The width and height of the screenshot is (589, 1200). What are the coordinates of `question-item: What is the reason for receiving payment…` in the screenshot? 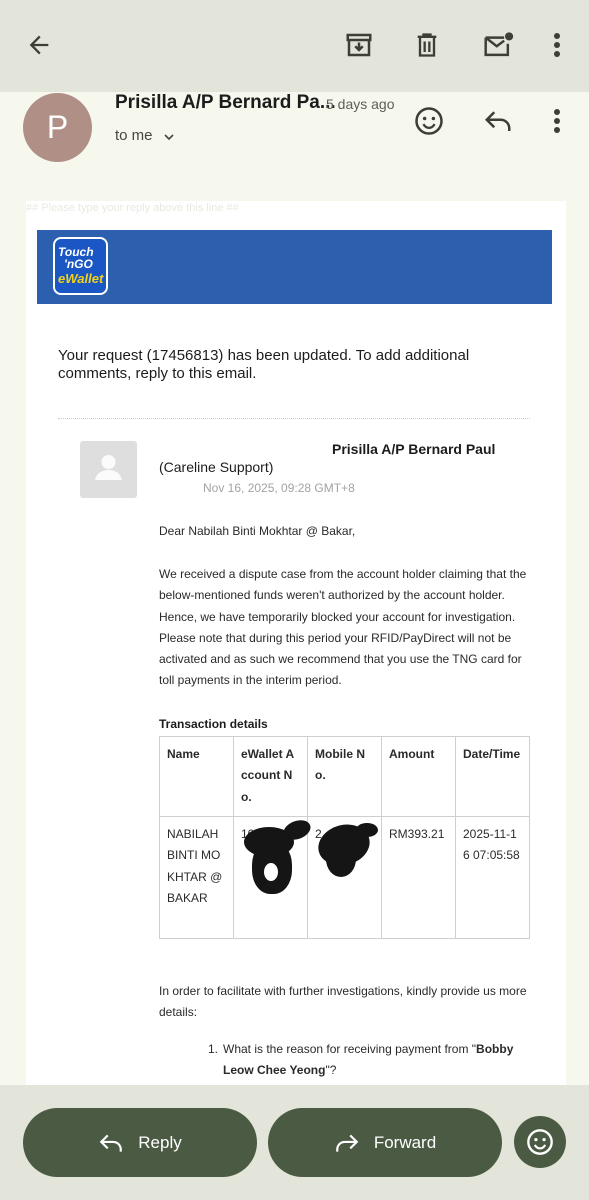 It's located at (375, 1060).